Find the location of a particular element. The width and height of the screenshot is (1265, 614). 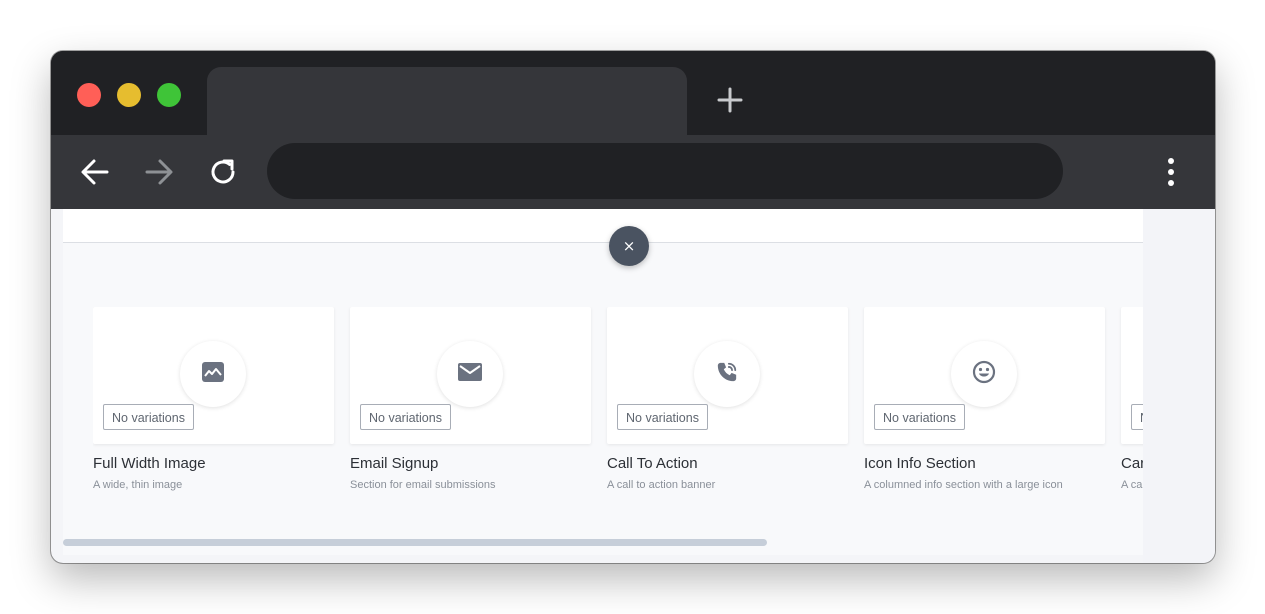

block-description: Section for email submissions is located at coordinates (423, 485).